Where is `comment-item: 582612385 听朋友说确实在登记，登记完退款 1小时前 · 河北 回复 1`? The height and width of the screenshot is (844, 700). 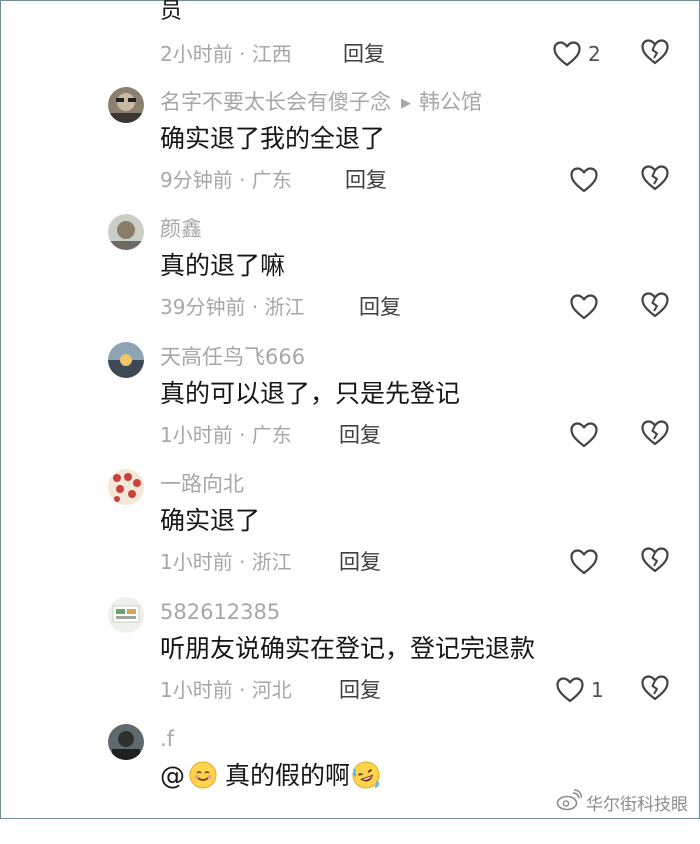
comment-item: 582612385 听朋友说确实在登记，登记完退款 1小时前 · 河北 回复 1 is located at coordinates (350, 657).